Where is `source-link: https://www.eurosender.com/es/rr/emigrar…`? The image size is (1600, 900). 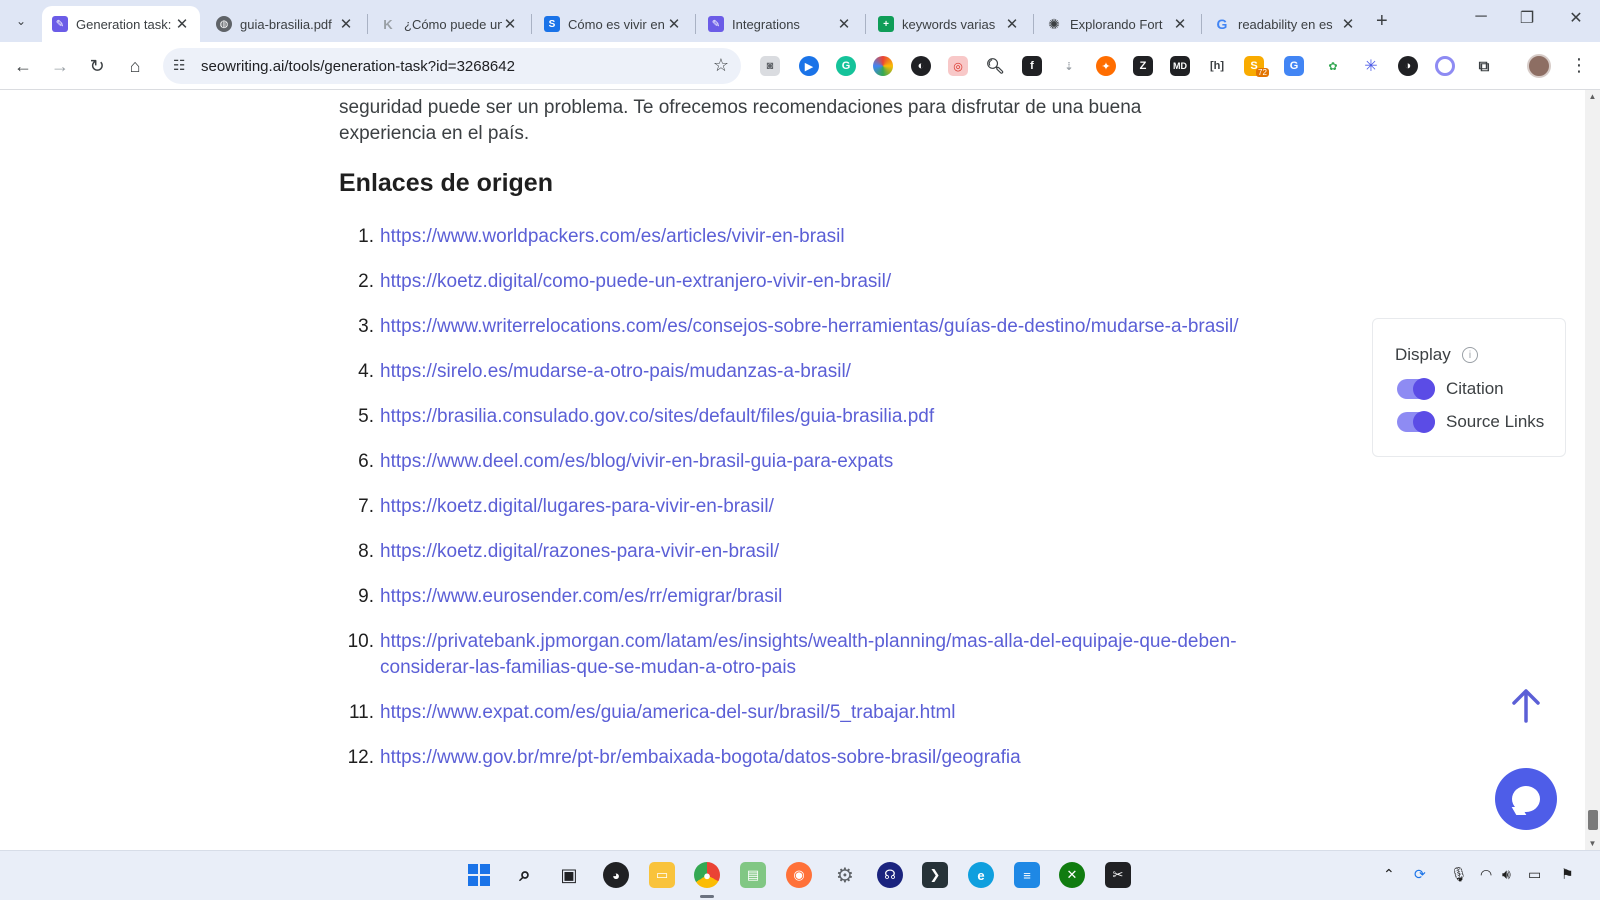
source-link: https://www.eurosender.com/es/rr/emigrar… is located at coordinates (814, 597).